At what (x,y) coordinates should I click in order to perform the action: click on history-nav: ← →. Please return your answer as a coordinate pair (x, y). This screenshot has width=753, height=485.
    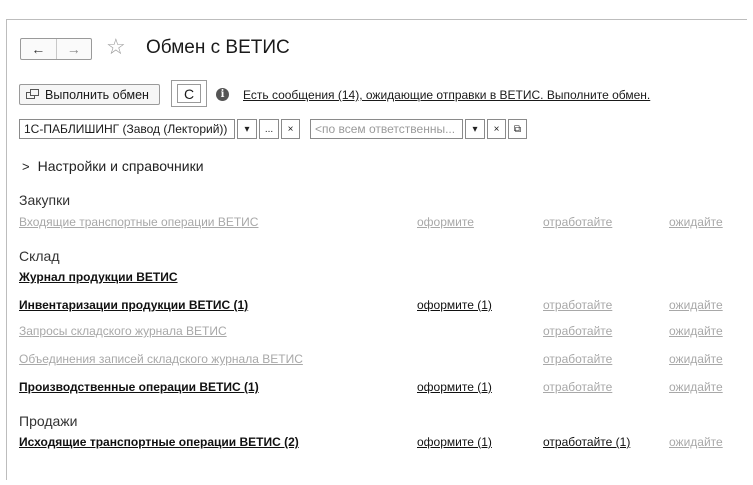
    Looking at the image, I should click on (56, 49).